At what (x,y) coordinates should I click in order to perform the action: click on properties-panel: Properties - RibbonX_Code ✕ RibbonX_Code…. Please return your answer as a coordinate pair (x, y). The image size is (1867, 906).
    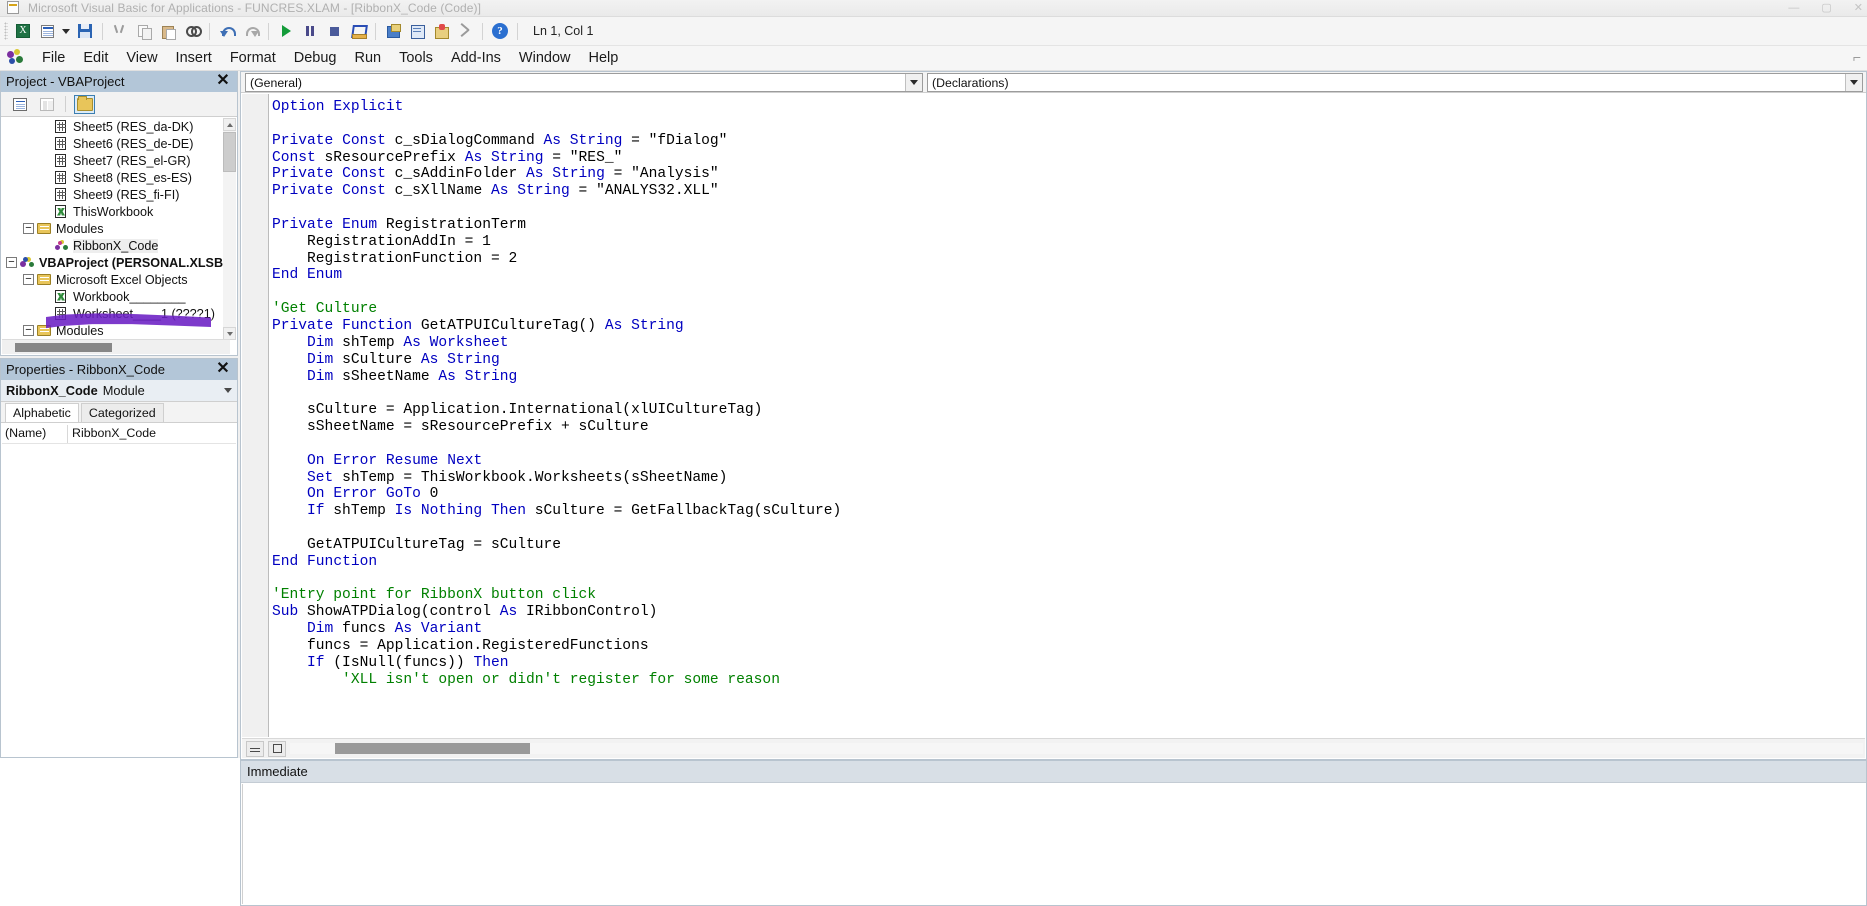
    Looking at the image, I should click on (119, 558).